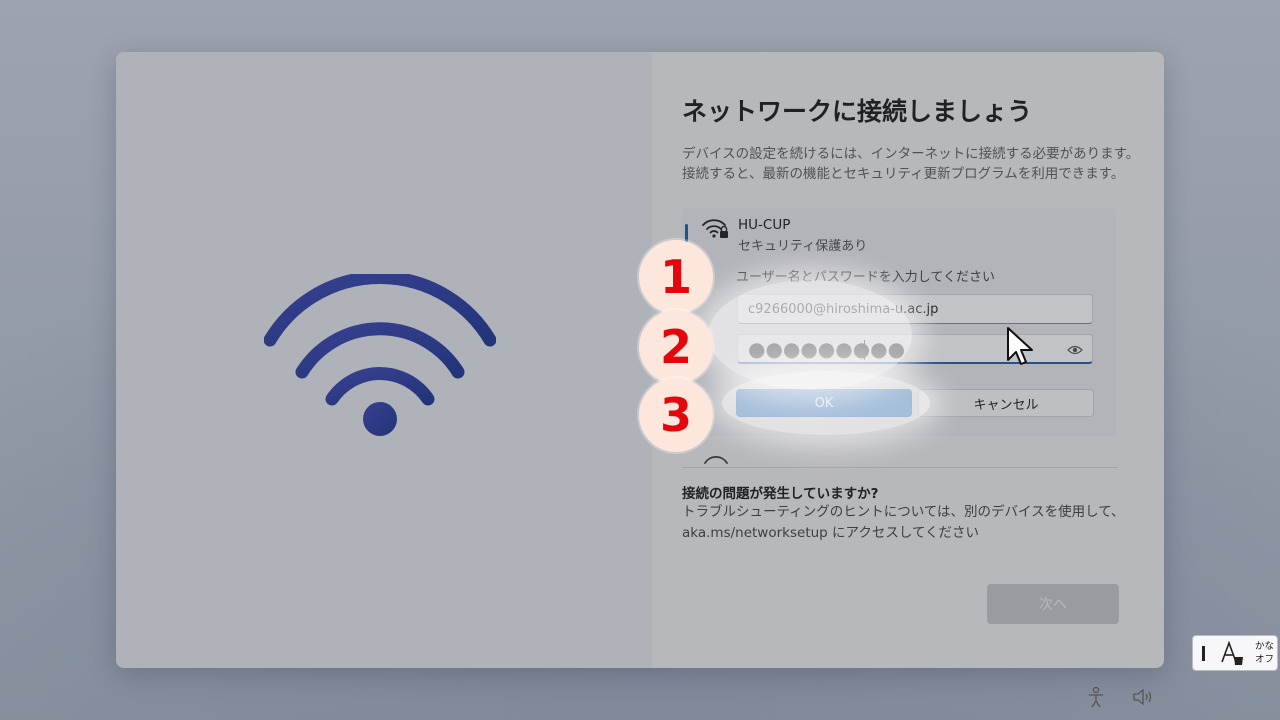 The height and width of the screenshot is (720, 1280). What do you see at coordinates (1006, 403) in the screenshot?
I see `cancel-button: キャンセル` at bounding box center [1006, 403].